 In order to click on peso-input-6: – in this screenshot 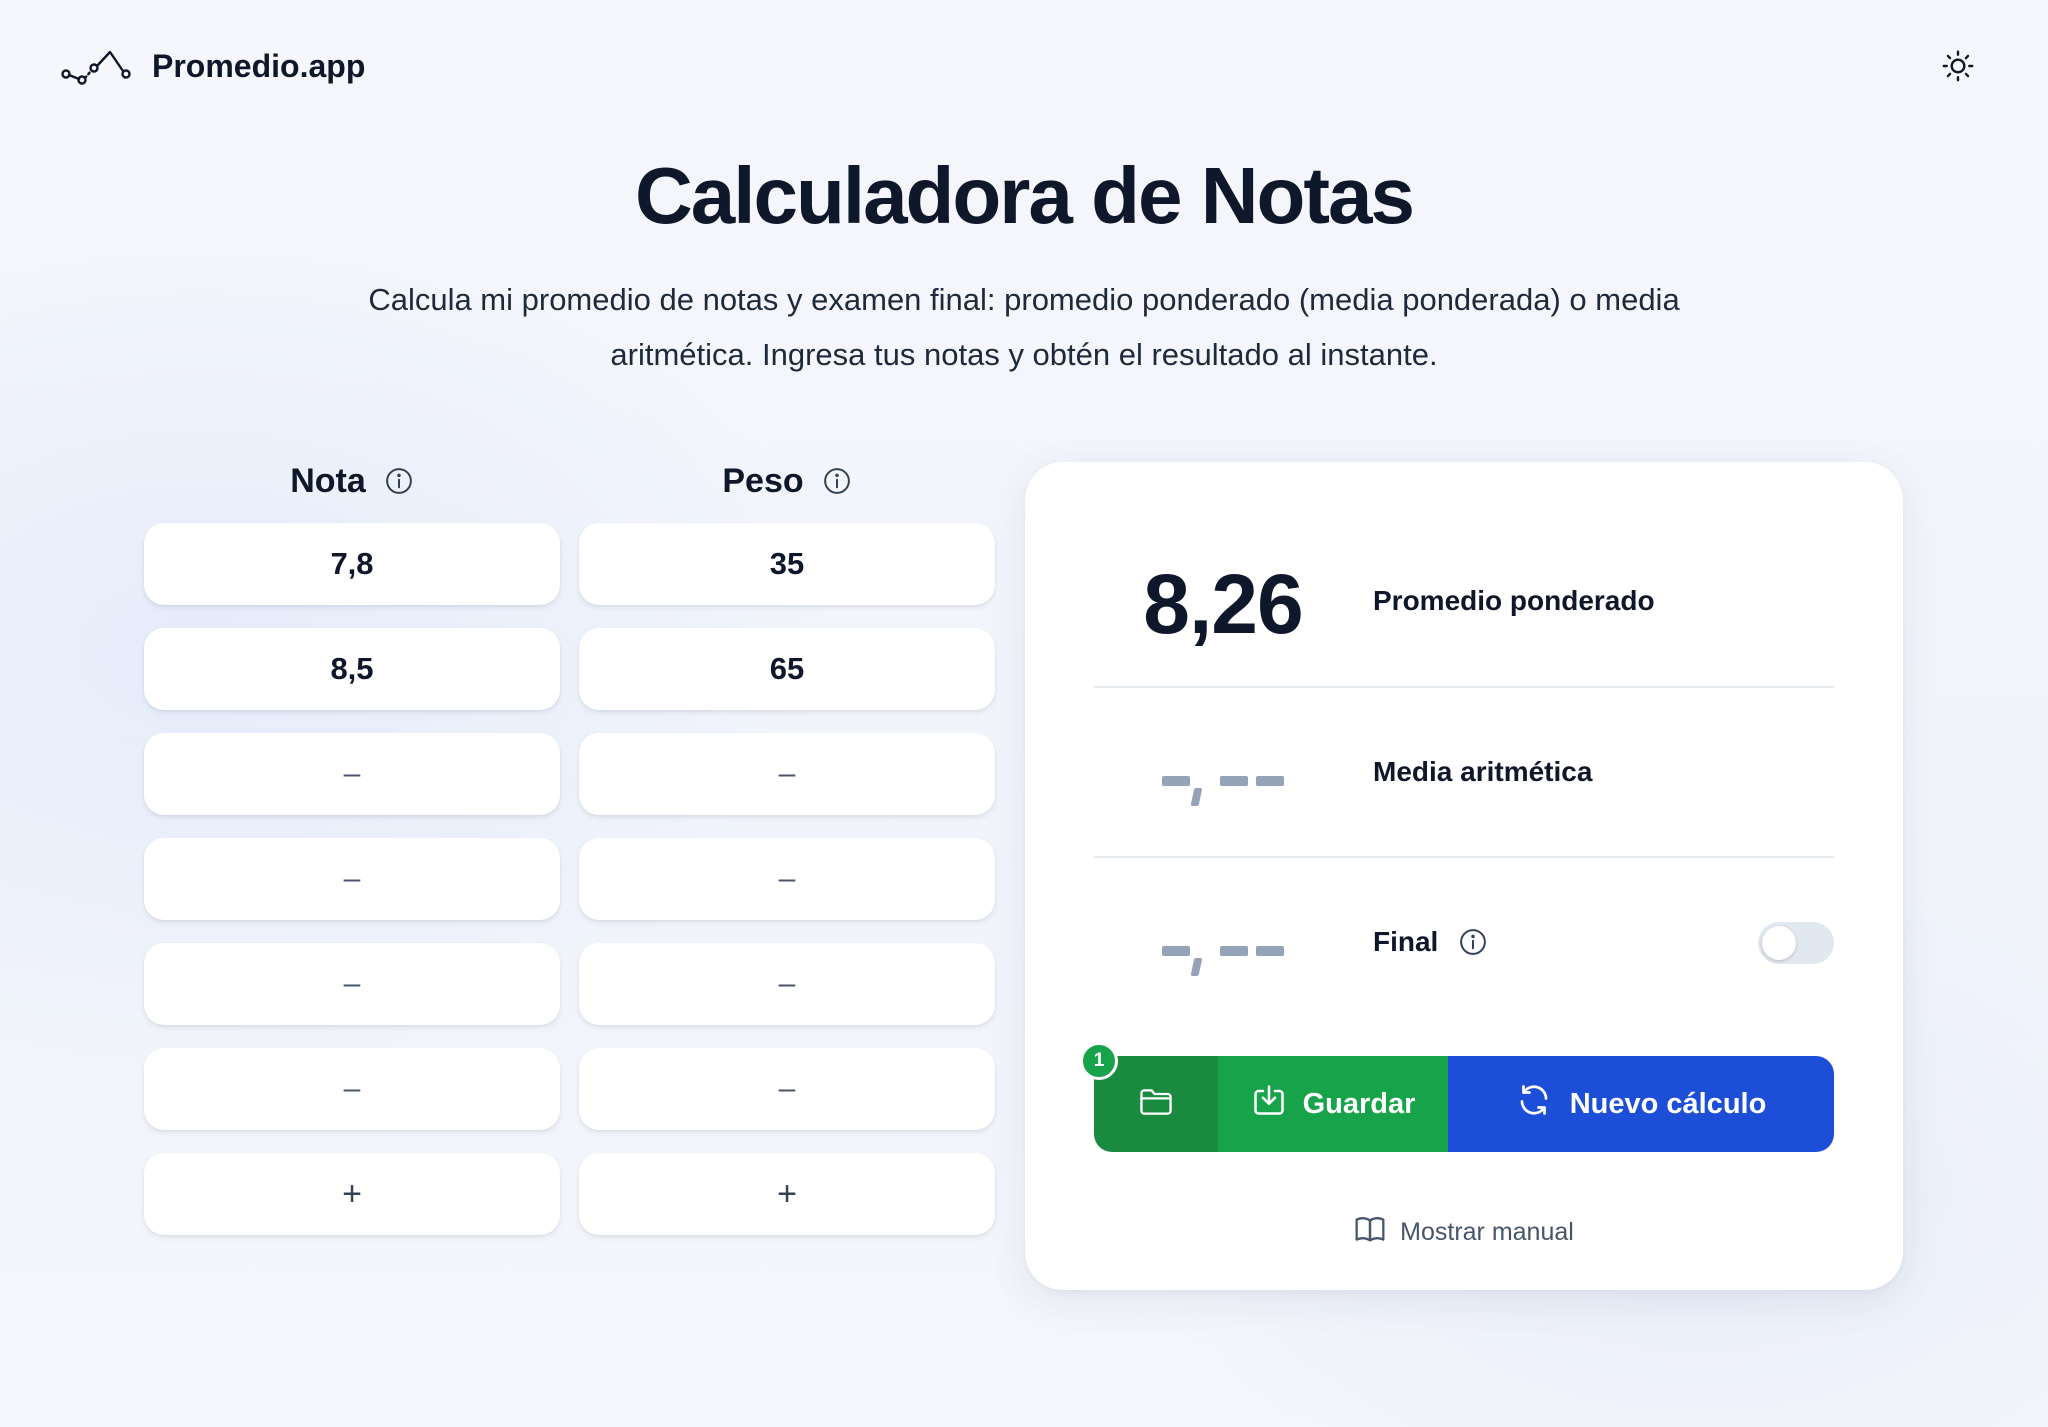, I will do `click(787, 1089)`.